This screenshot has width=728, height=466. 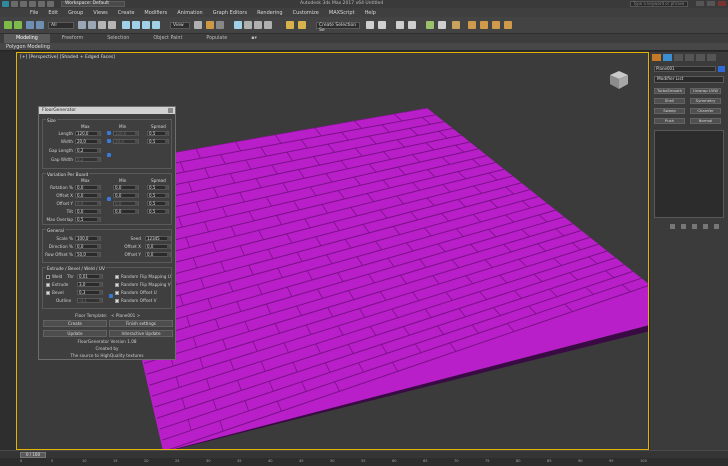 I want to click on timeline: 0 / 100, so click(x=364, y=454).